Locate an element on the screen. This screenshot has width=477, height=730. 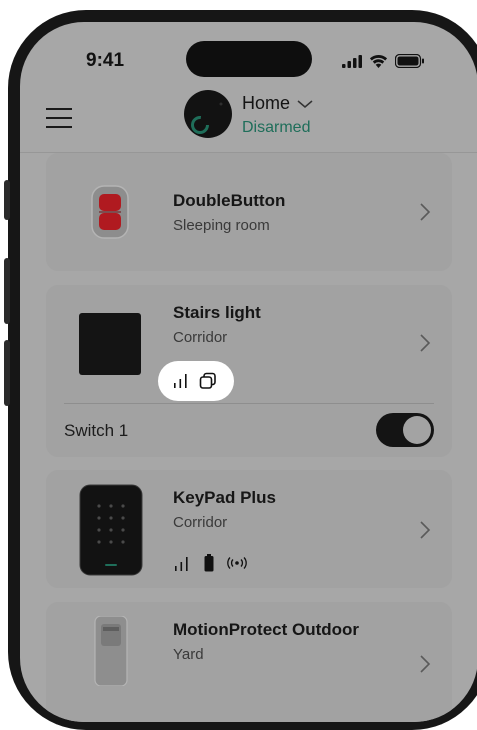
status-icons is located at coordinates (383, 61).